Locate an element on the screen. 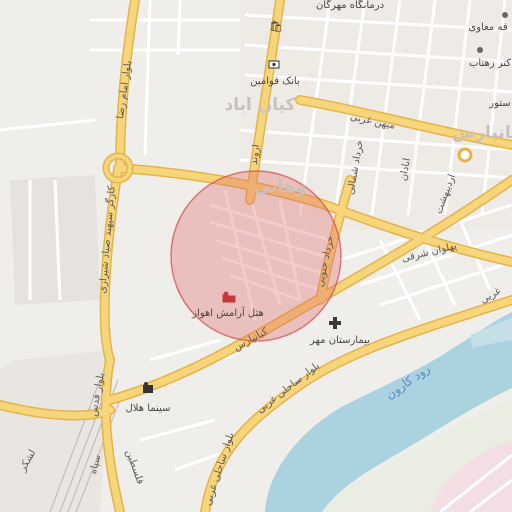  poi-cinema-label: سینما هلال is located at coordinates (148, 408).